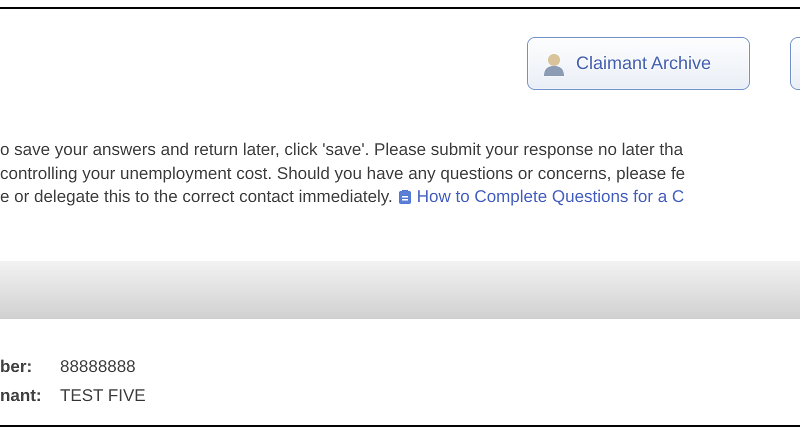  What do you see at coordinates (98, 367) in the screenshot?
I see `field-value: 88888888` at bounding box center [98, 367].